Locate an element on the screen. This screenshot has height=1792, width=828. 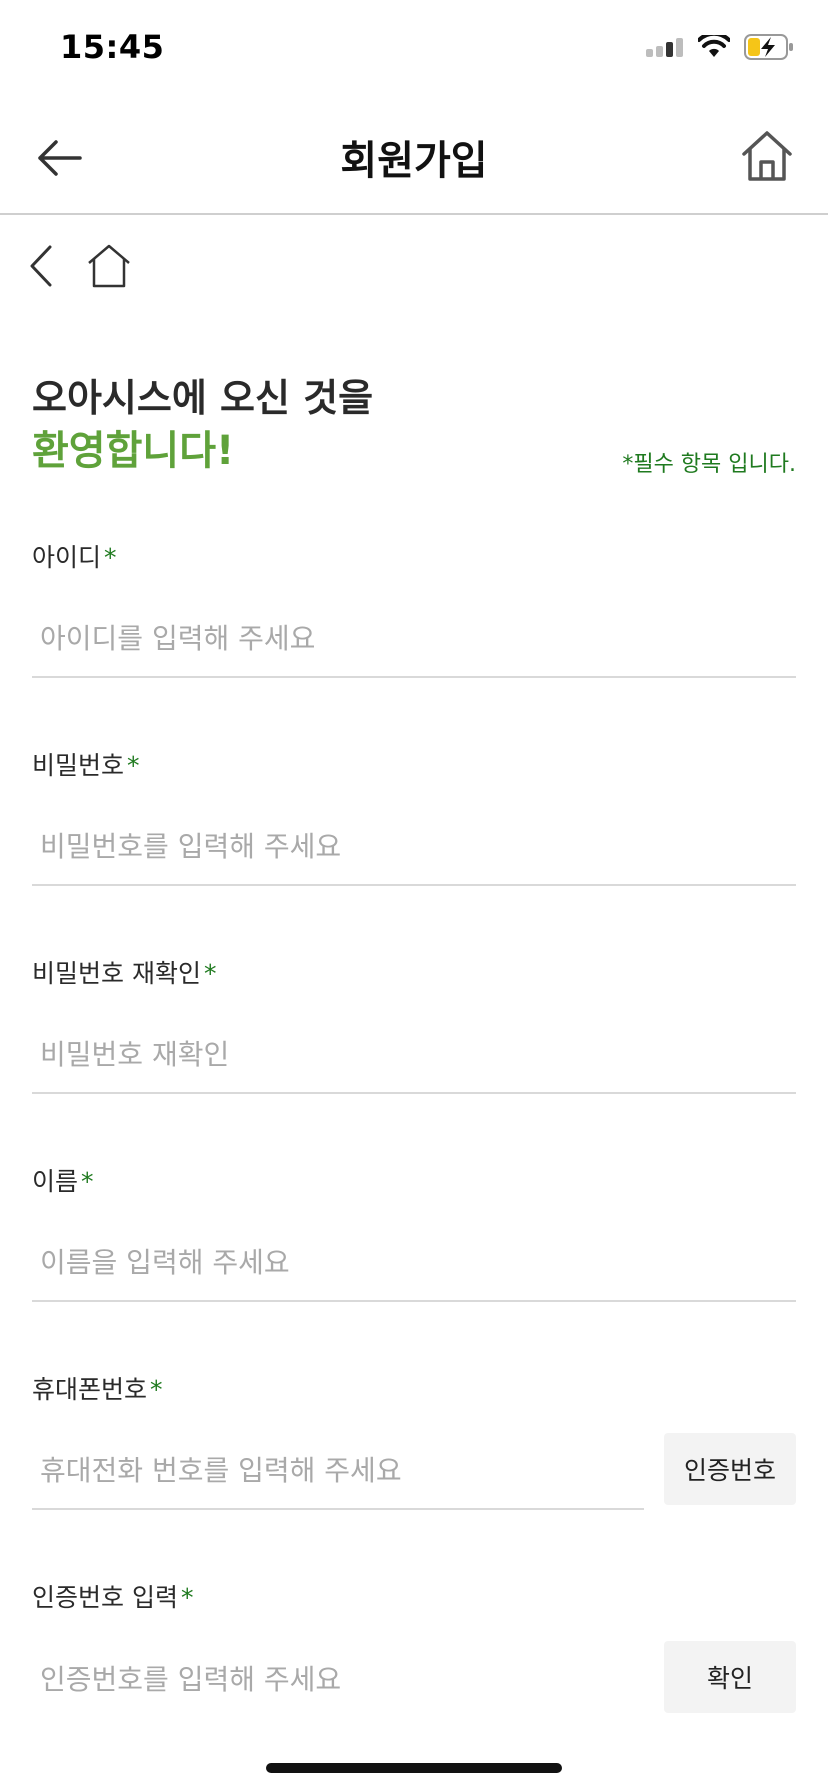
cellular-signal-icon is located at coordinates (664, 47).